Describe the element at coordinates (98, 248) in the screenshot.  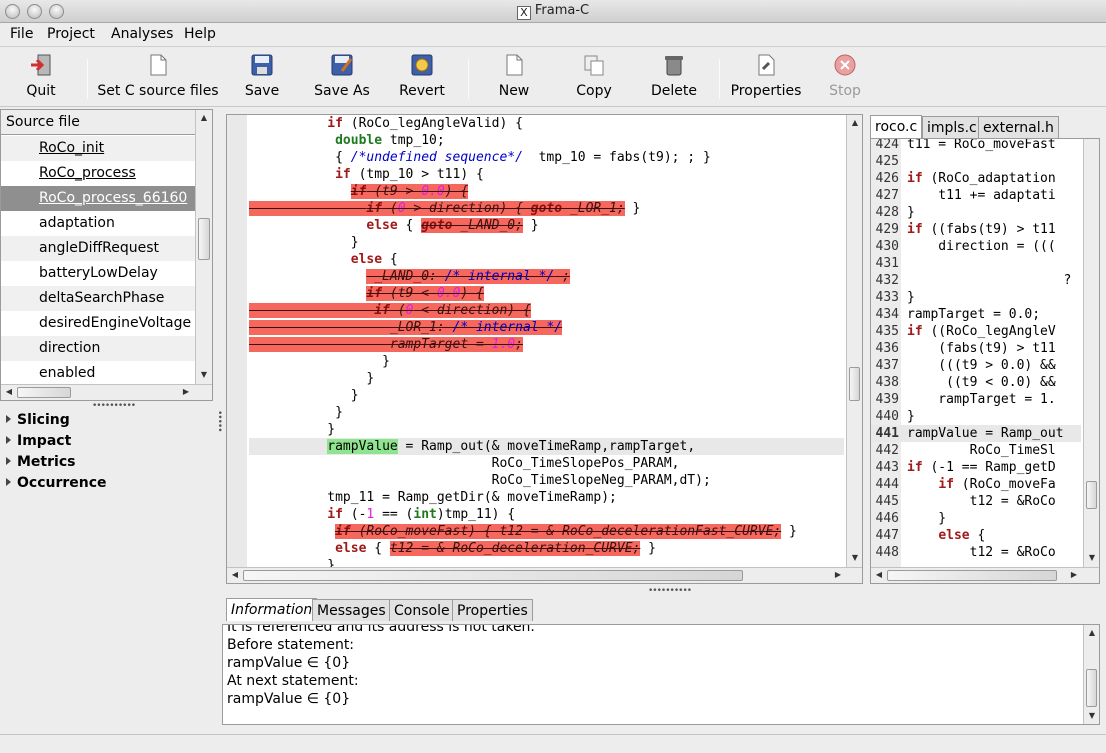
I see `file-item: angleDiffRequest` at that location.